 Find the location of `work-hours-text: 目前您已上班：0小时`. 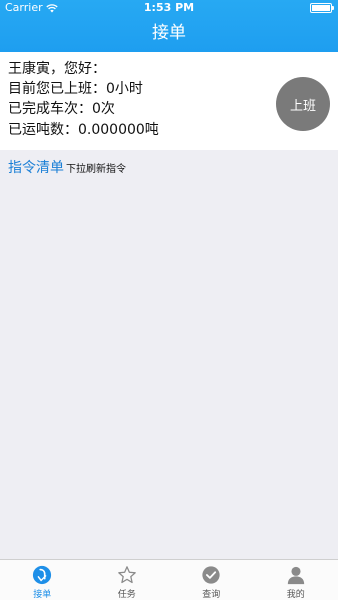

work-hours-text: 目前您已上班：0小时 is located at coordinates (75, 89).